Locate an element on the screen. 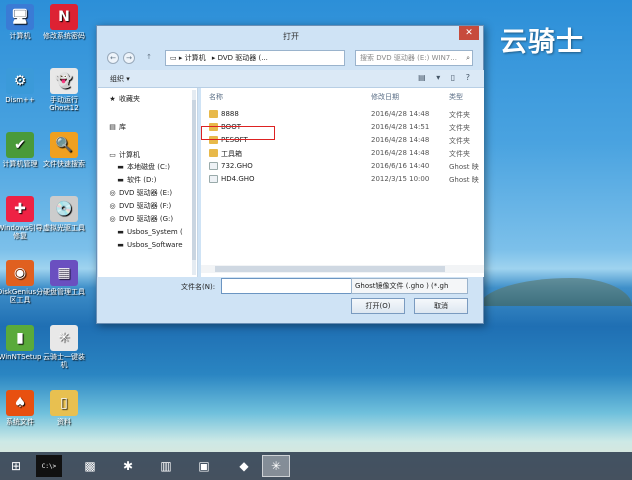 Image resolution: width=632 pixels, height=480 pixels. computer-icon: ▭ ▸ is located at coordinates (177, 58).